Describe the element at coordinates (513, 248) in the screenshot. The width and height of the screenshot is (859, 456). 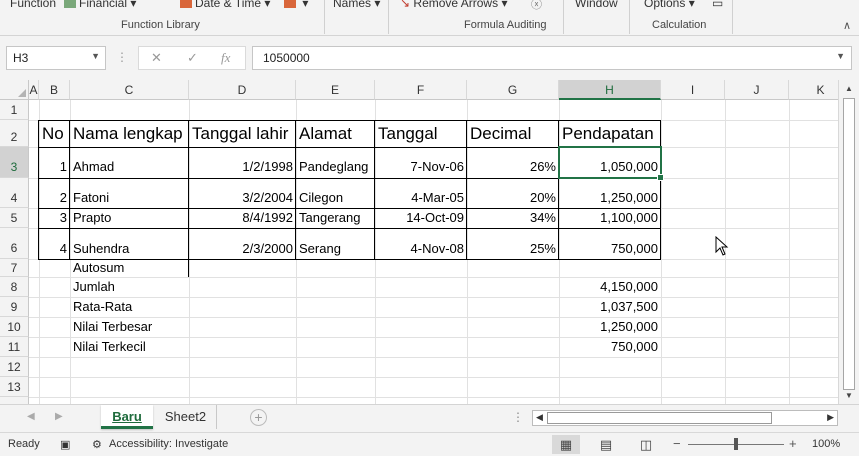
I see `cell-decimal: 25%` at that location.